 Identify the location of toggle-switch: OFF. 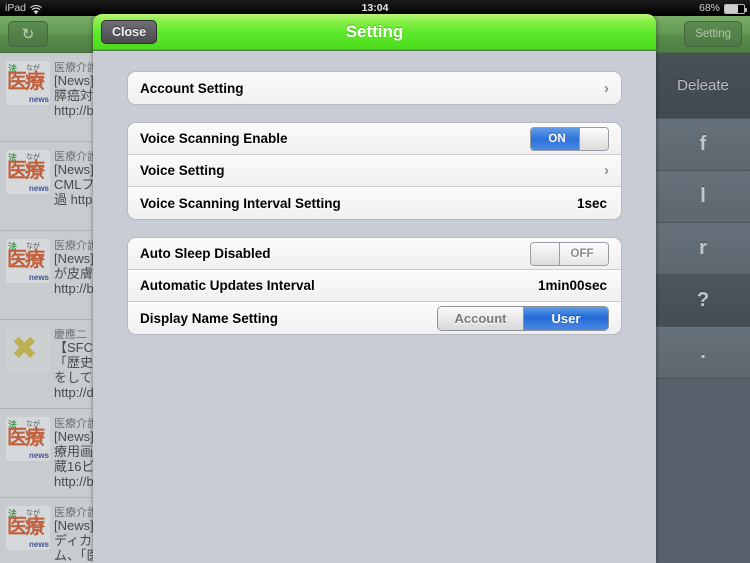
(569, 253).